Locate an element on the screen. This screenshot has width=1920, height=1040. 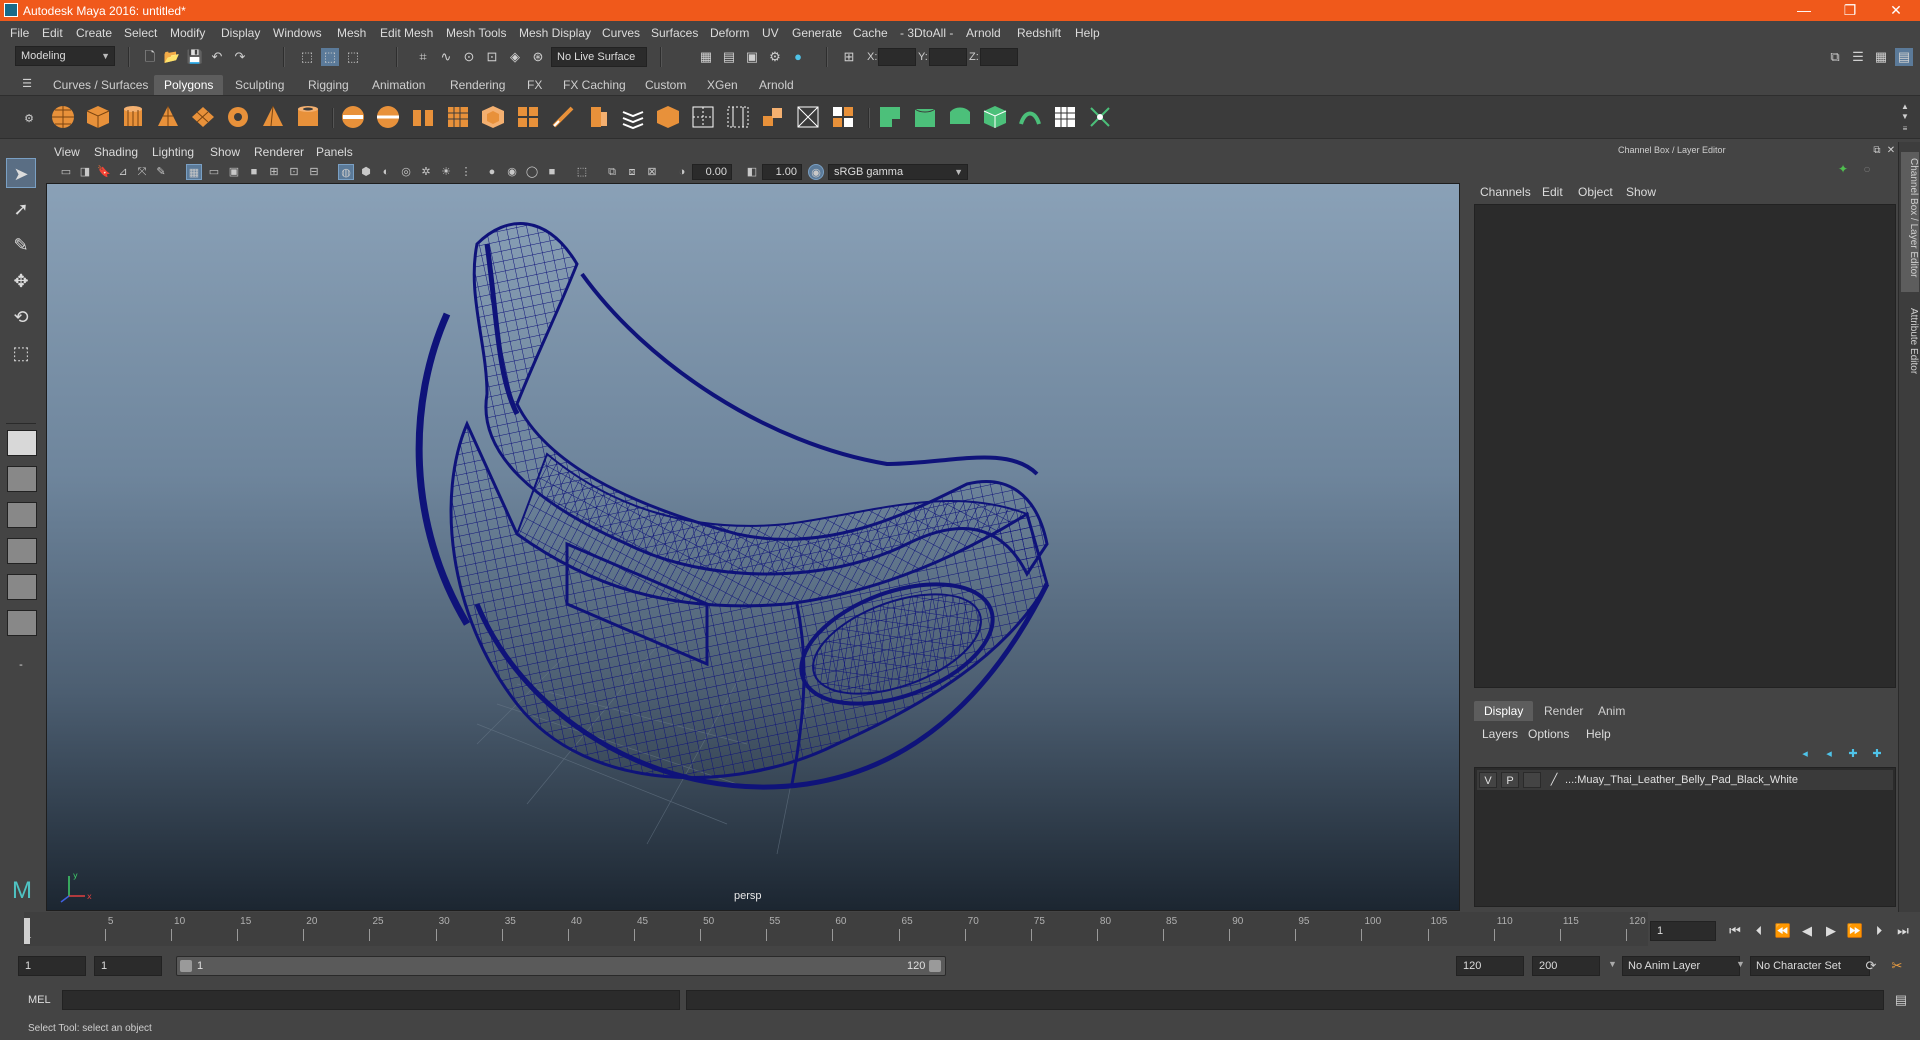
menu-mesh: Mesh is located at coordinates (351, 33).